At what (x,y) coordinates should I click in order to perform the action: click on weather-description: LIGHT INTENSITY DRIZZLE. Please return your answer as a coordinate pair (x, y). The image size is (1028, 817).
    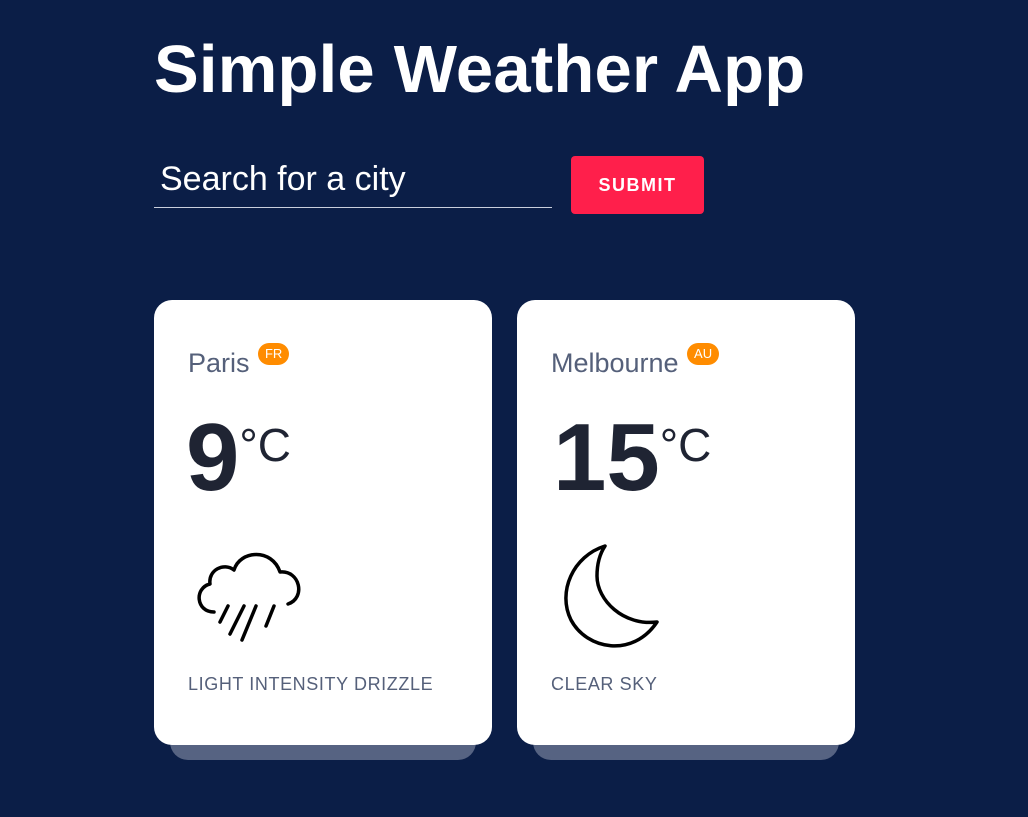
    Looking at the image, I should click on (311, 684).